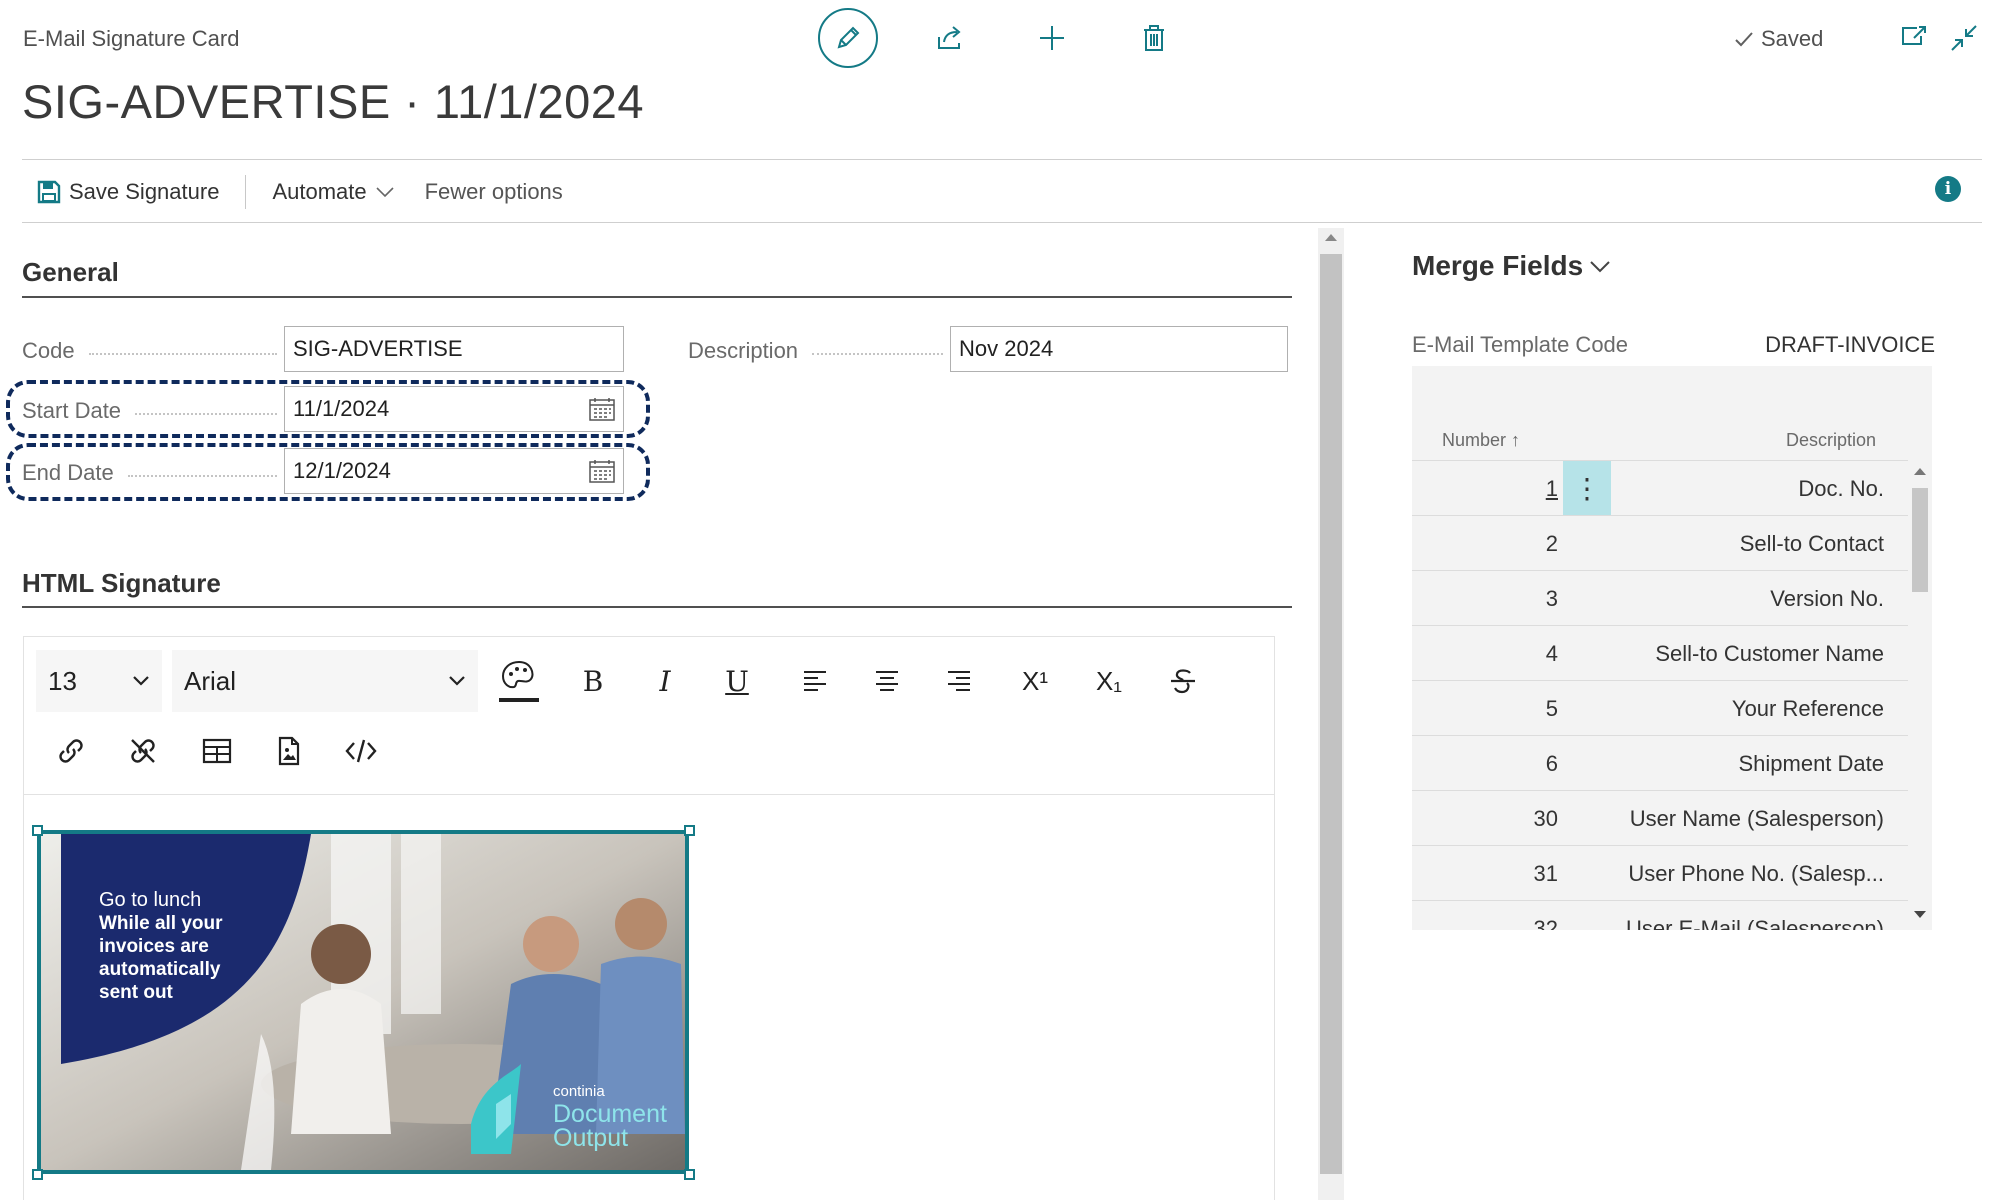 This screenshot has height=1200, width=2000. I want to click on image-text-line5: sent out, so click(136, 992).